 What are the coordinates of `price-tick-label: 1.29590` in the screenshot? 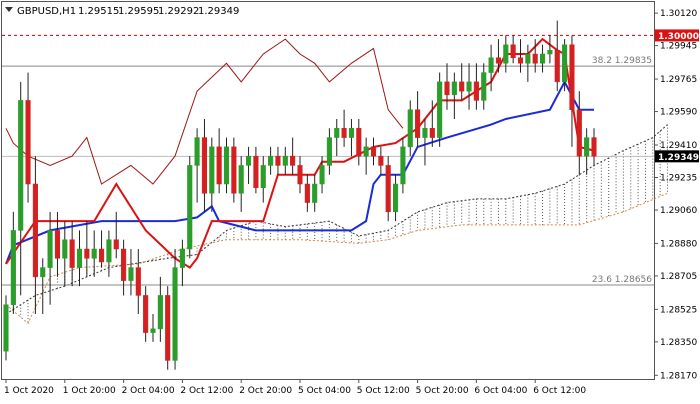 It's located at (678, 113).